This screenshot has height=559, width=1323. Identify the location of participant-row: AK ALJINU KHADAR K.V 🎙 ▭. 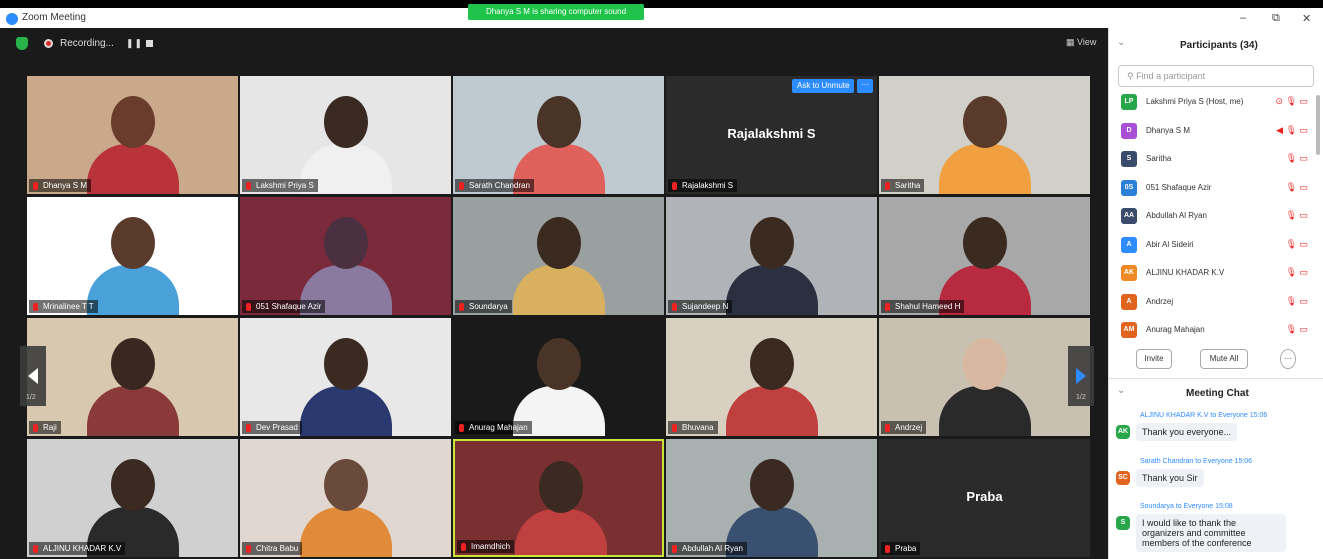
(1214, 273).